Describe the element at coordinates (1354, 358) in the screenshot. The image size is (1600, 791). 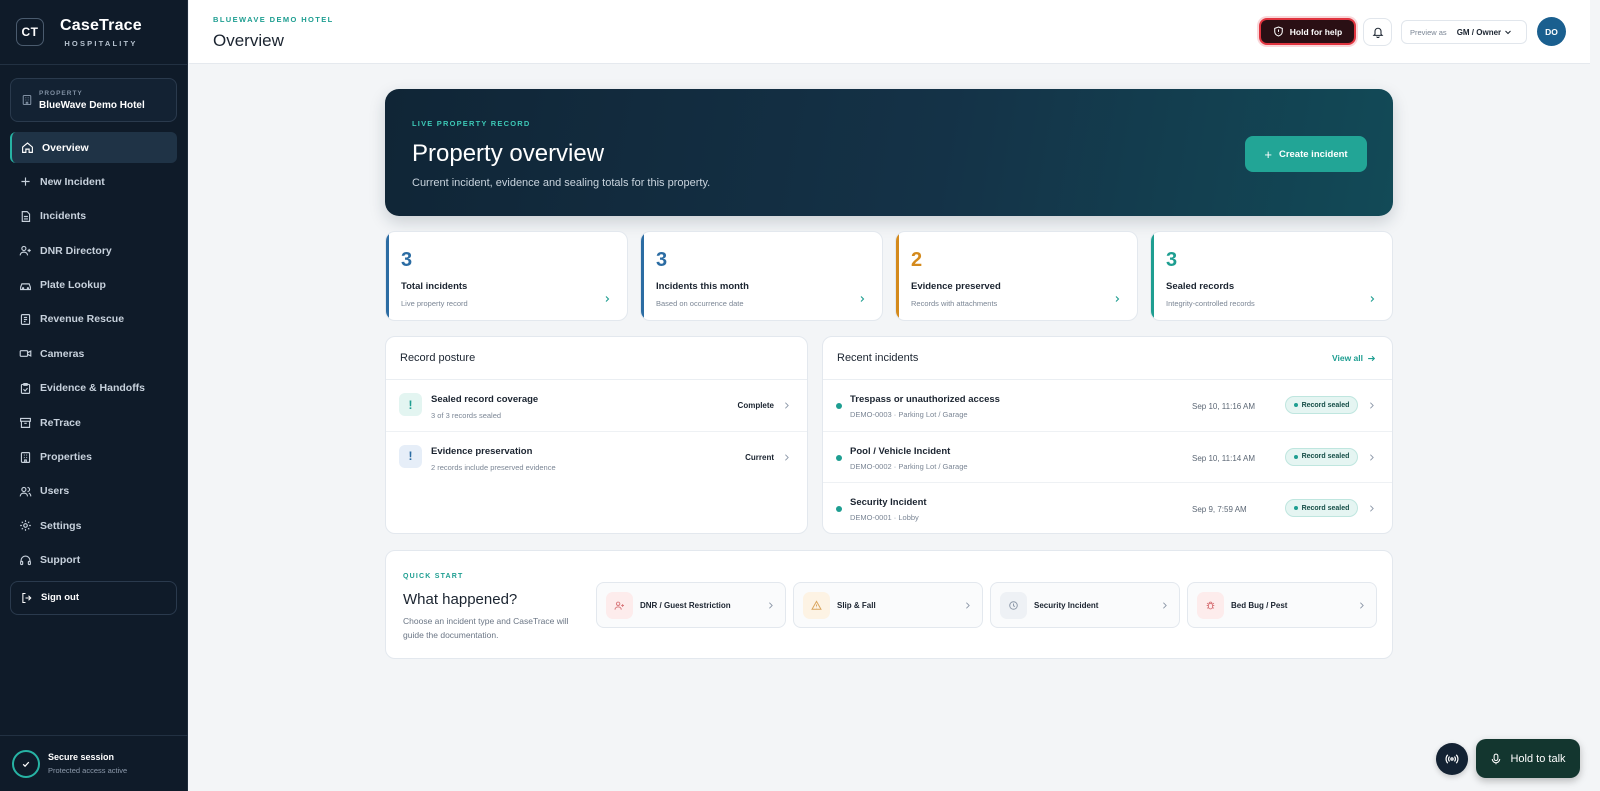
I see `view-all-link: View all` at that location.